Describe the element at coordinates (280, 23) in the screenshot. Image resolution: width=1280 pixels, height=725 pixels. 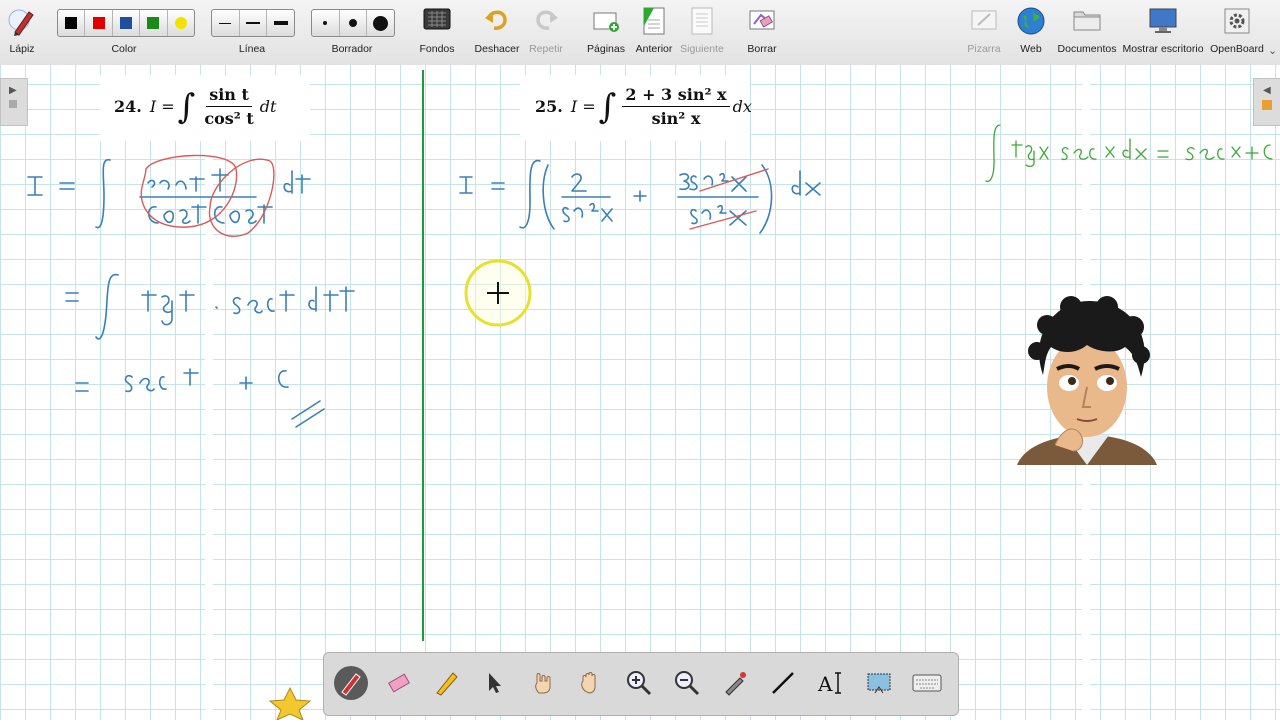
I see `line-thick` at that location.